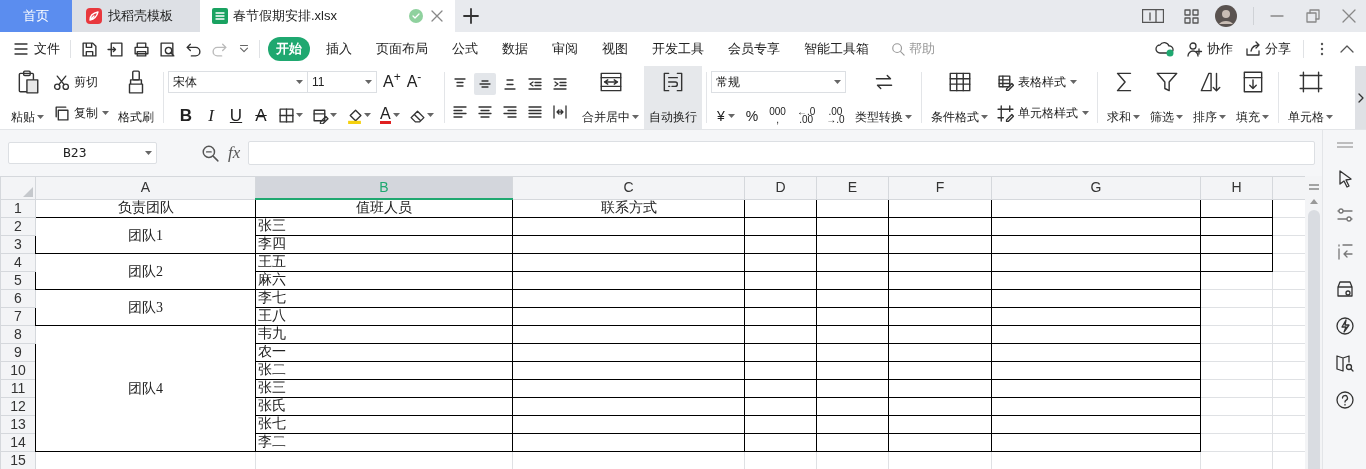 The height and width of the screenshot is (469, 1366). What do you see at coordinates (402, 49) in the screenshot?
I see `ribbon-tab: 页面布局` at bounding box center [402, 49].